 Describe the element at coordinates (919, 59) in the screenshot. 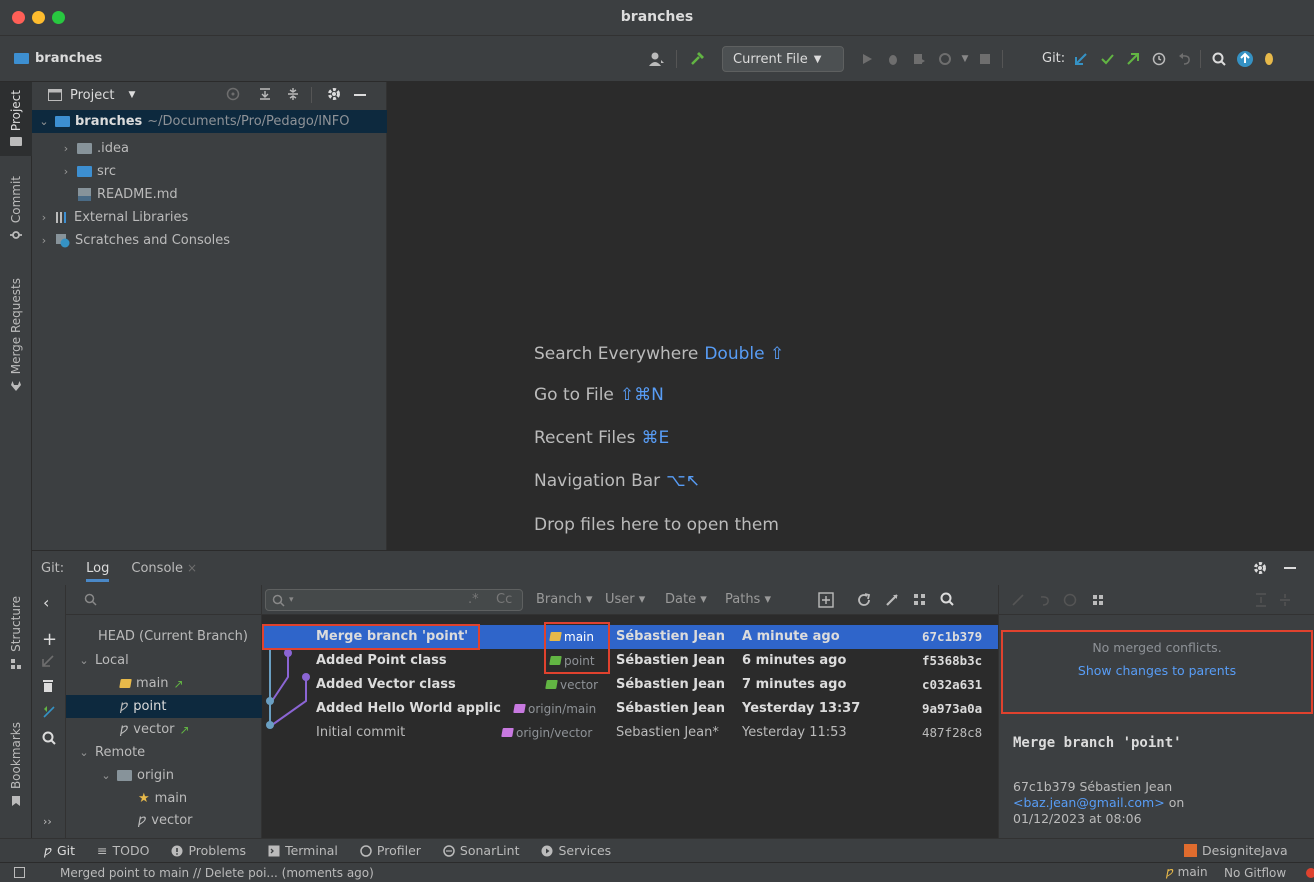

I see `coverage-icon` at that location.